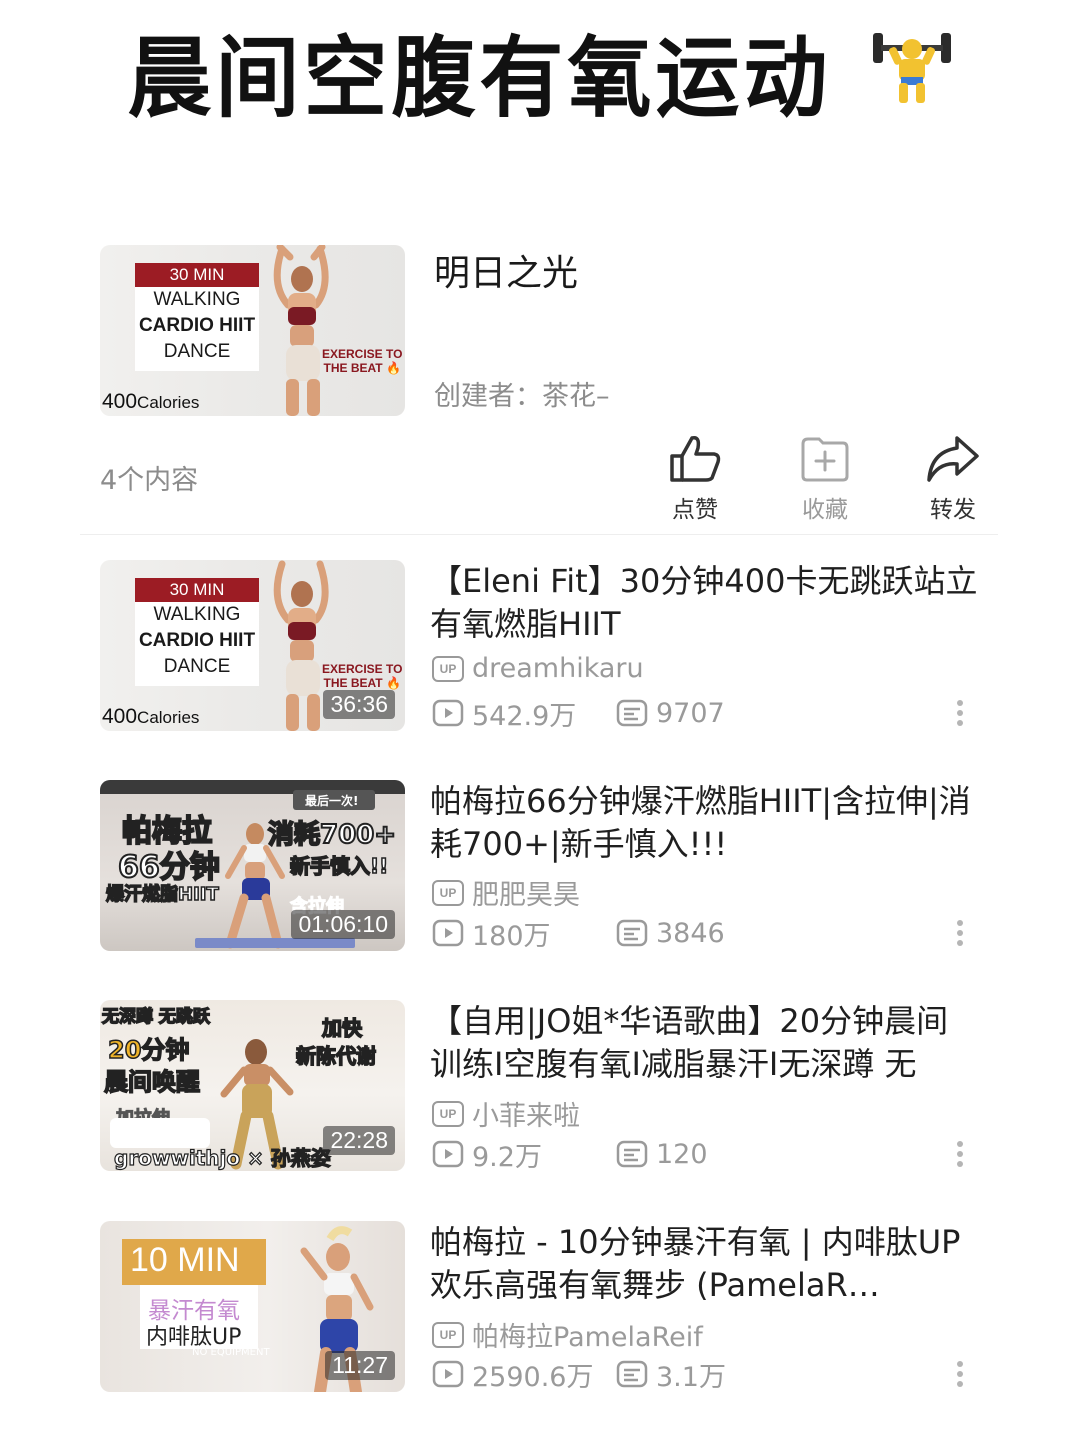 The width and height of the screenshot is (1080, 1431). I want to click on comment-count: 9707, so click(670, 713).